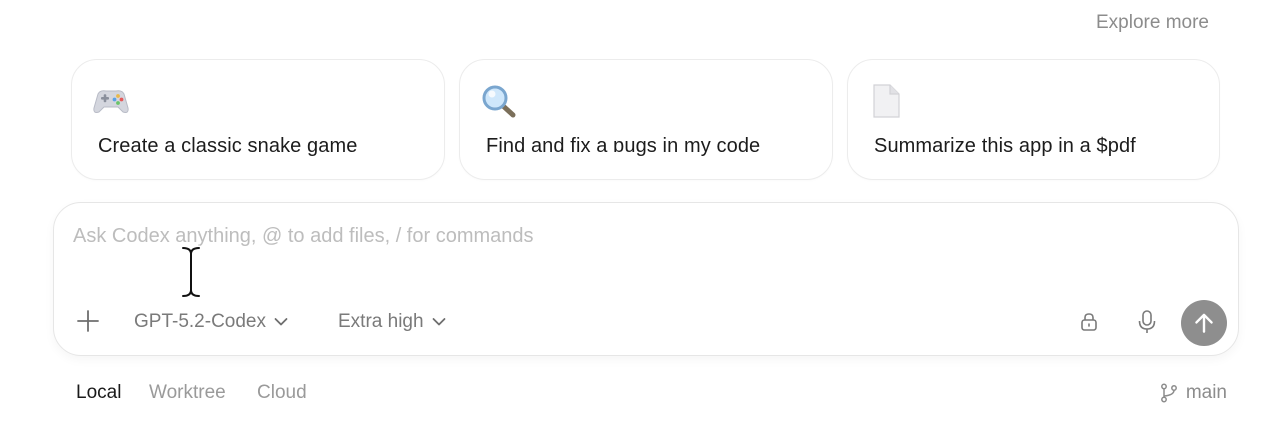 Image resolution: width=1280 pixels, height=422 pixels. What do you see at coordinates (258, 119) in the screenshot?
I see `suggestion-card-snake-game: Create a classic snake game` at bounding box center [258, 119].